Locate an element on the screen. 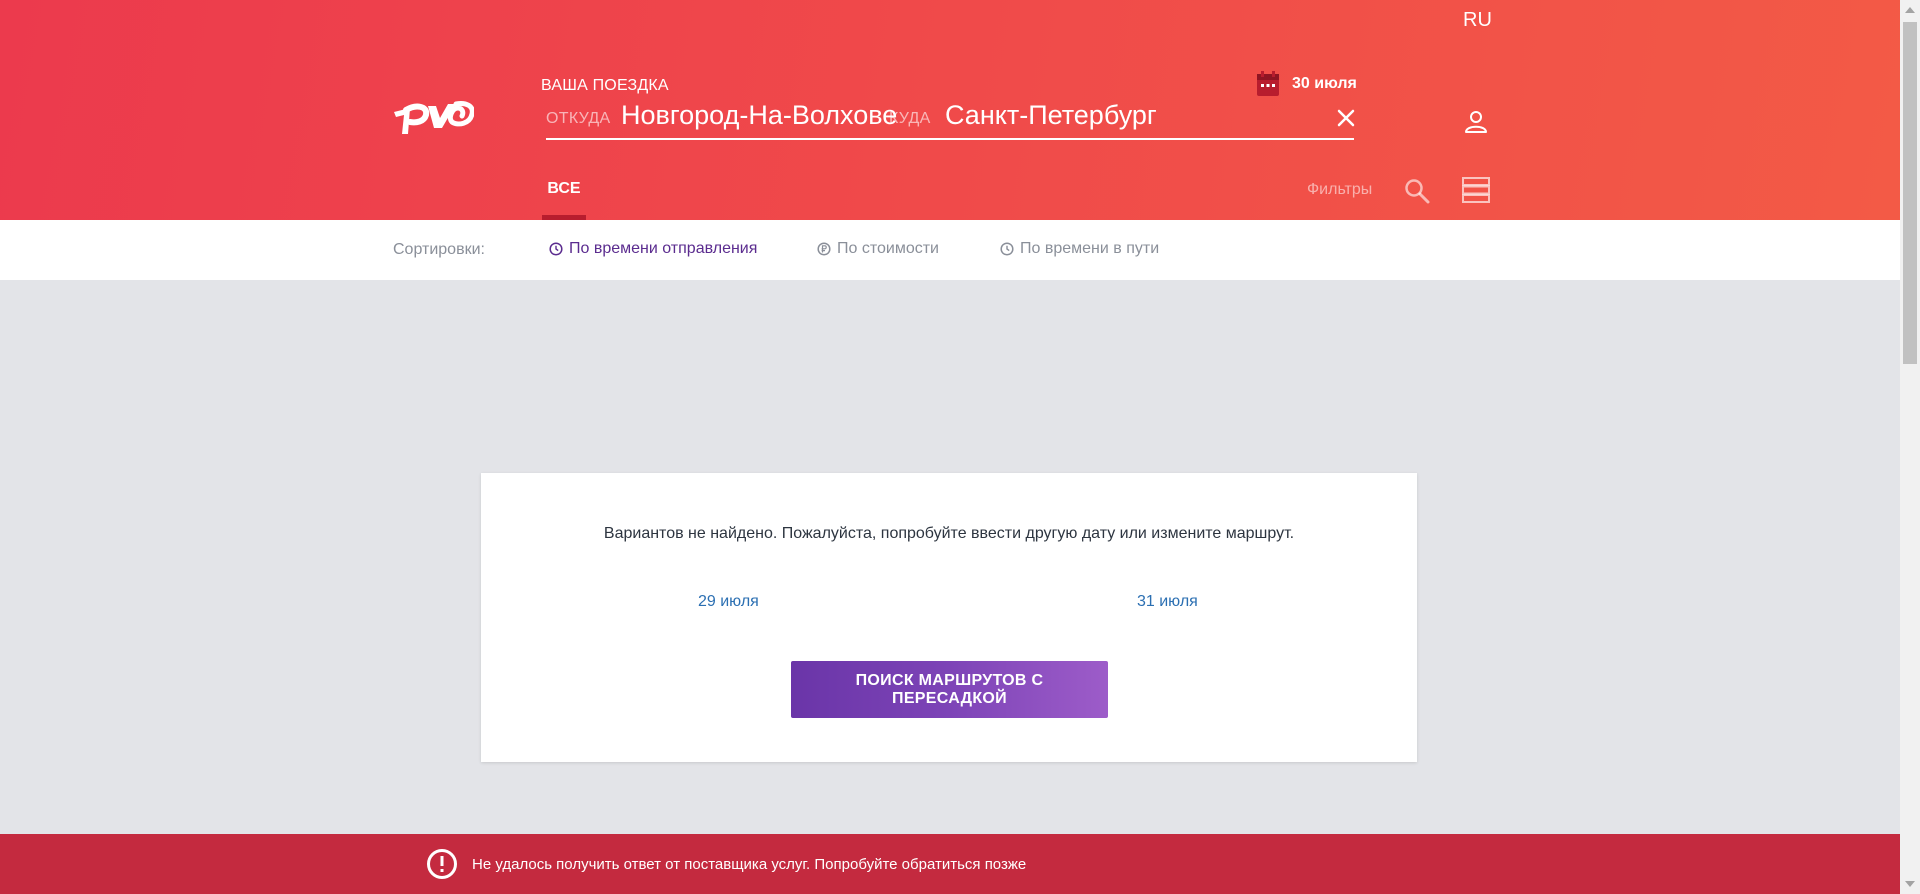 This screenshot has height=894, width=1920. from-field: Новгород-На-Волхове is located at coordinates (759, 115).